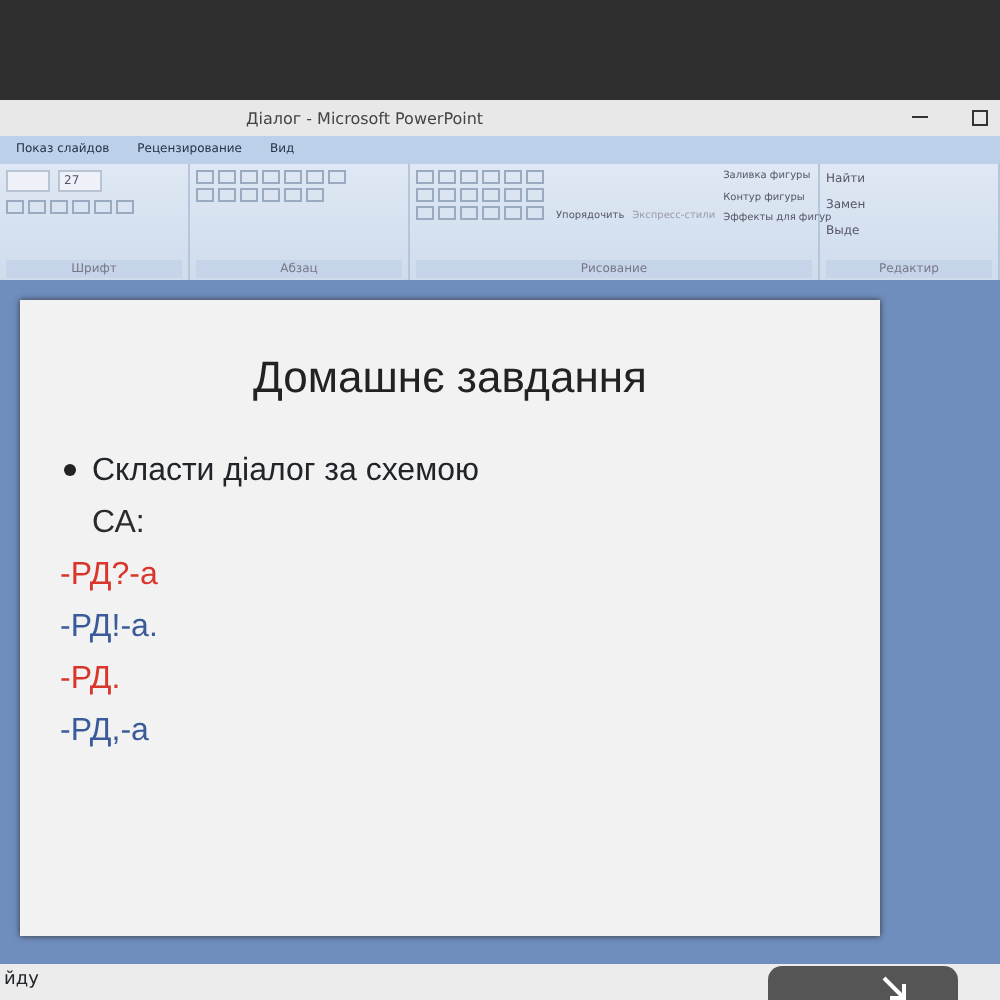  I want to click on arrow-icon, so click(894, 988).